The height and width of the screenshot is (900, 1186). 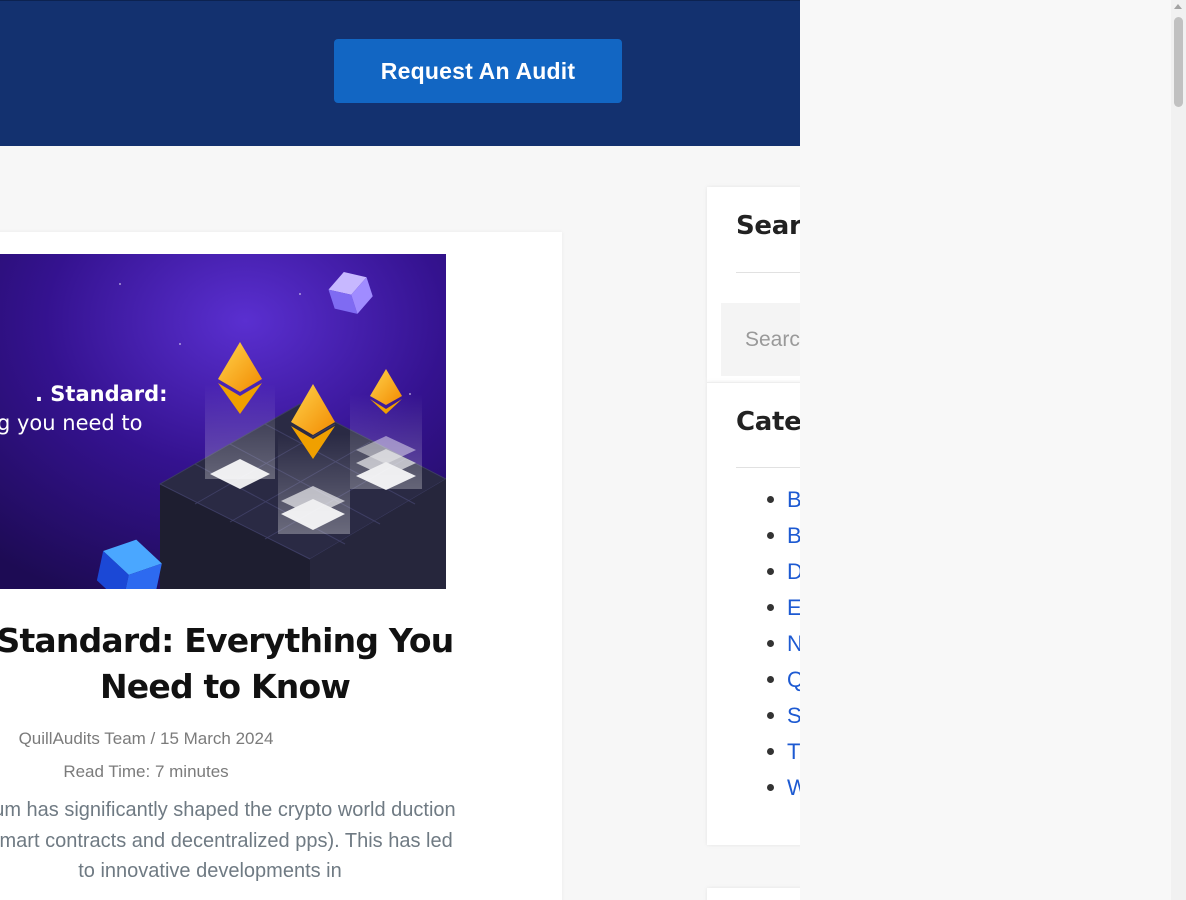 I want to click on sidebar-search-input, so click(x=760, y=339).